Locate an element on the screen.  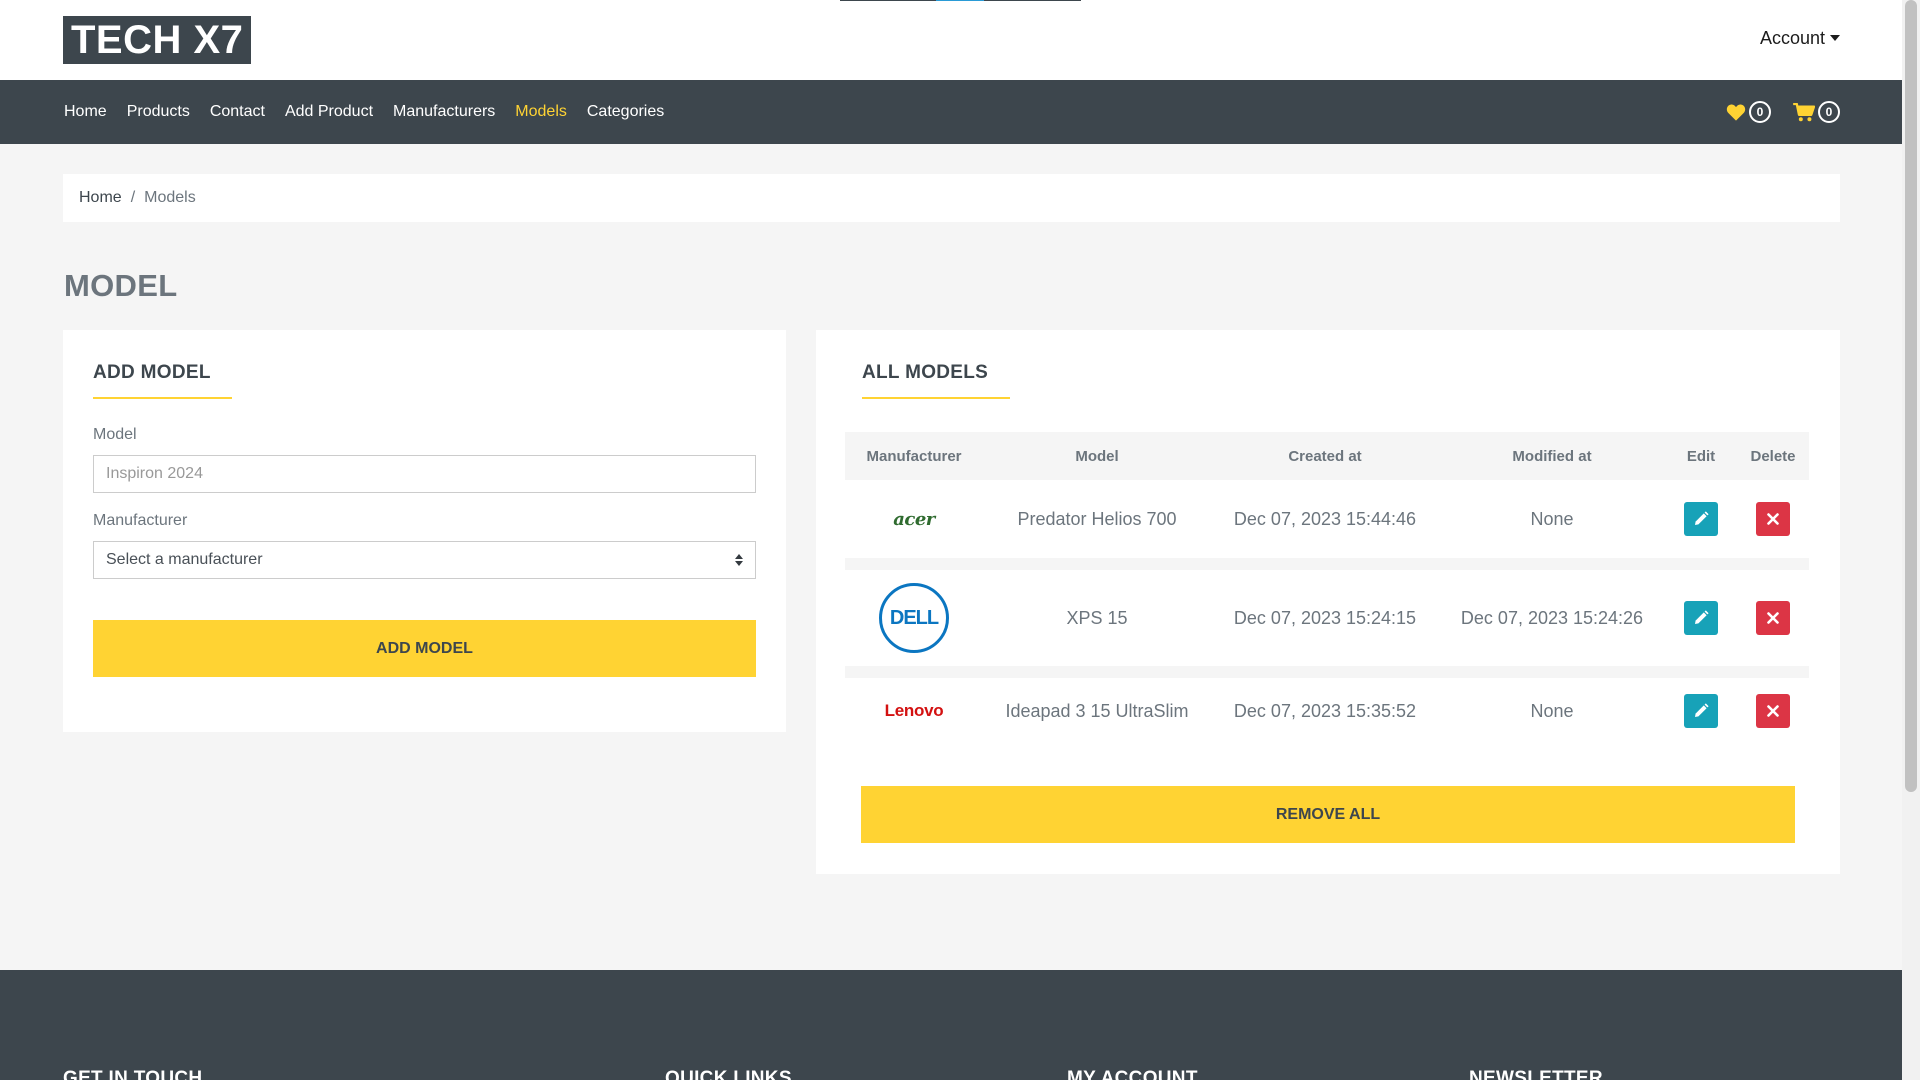
created-at-cell: Dec 07, 2023 15:44:46 is located at coordinates (1325, 518).